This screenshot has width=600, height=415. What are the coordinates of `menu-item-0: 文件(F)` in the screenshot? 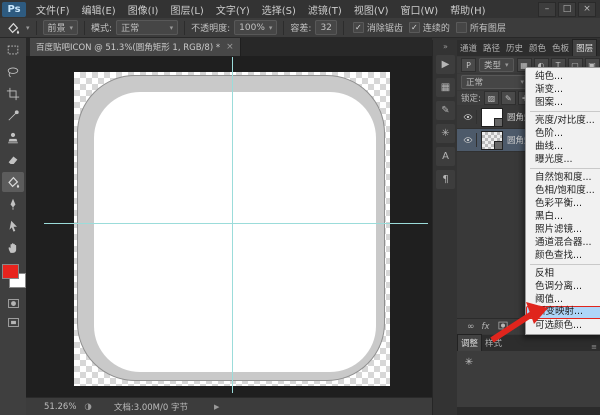 It's located at (53, 9).